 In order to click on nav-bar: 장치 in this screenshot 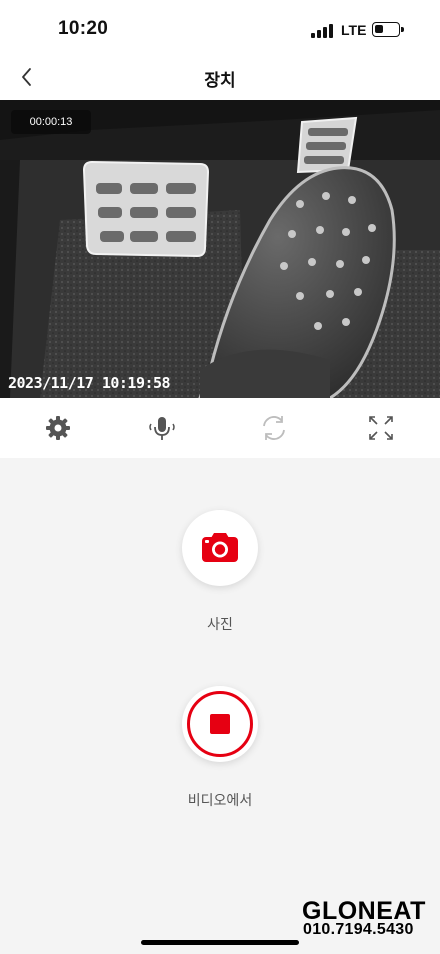, I will do `click(220, 79)`.